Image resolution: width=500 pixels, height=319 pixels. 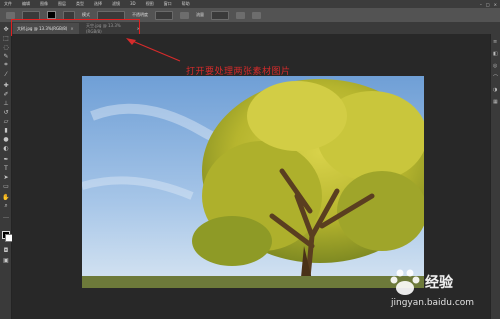 I want to click on eyedropper-icon: ⁄, so click(x=6, y=74).